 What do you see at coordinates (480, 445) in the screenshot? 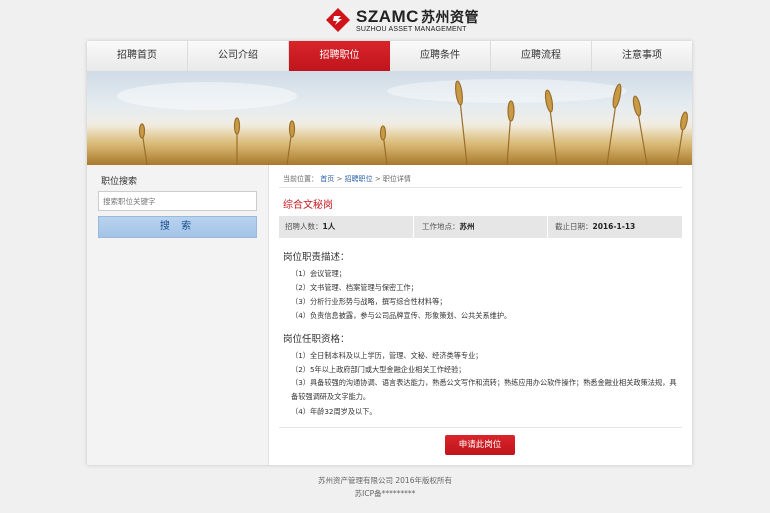
I see `apply-button: 申请此岗位` at bounding box center [480, 445].